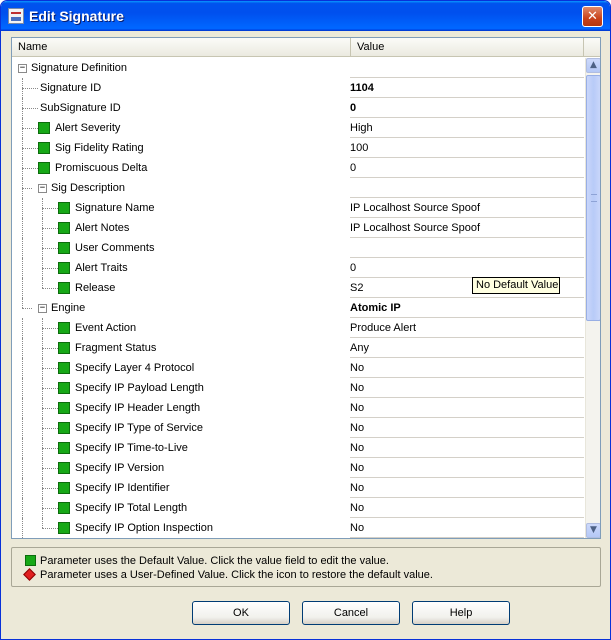  Describe the element at coordinates (298, 468) in the screenshot. I see `grid-row: Specify IP Version No` at that location.